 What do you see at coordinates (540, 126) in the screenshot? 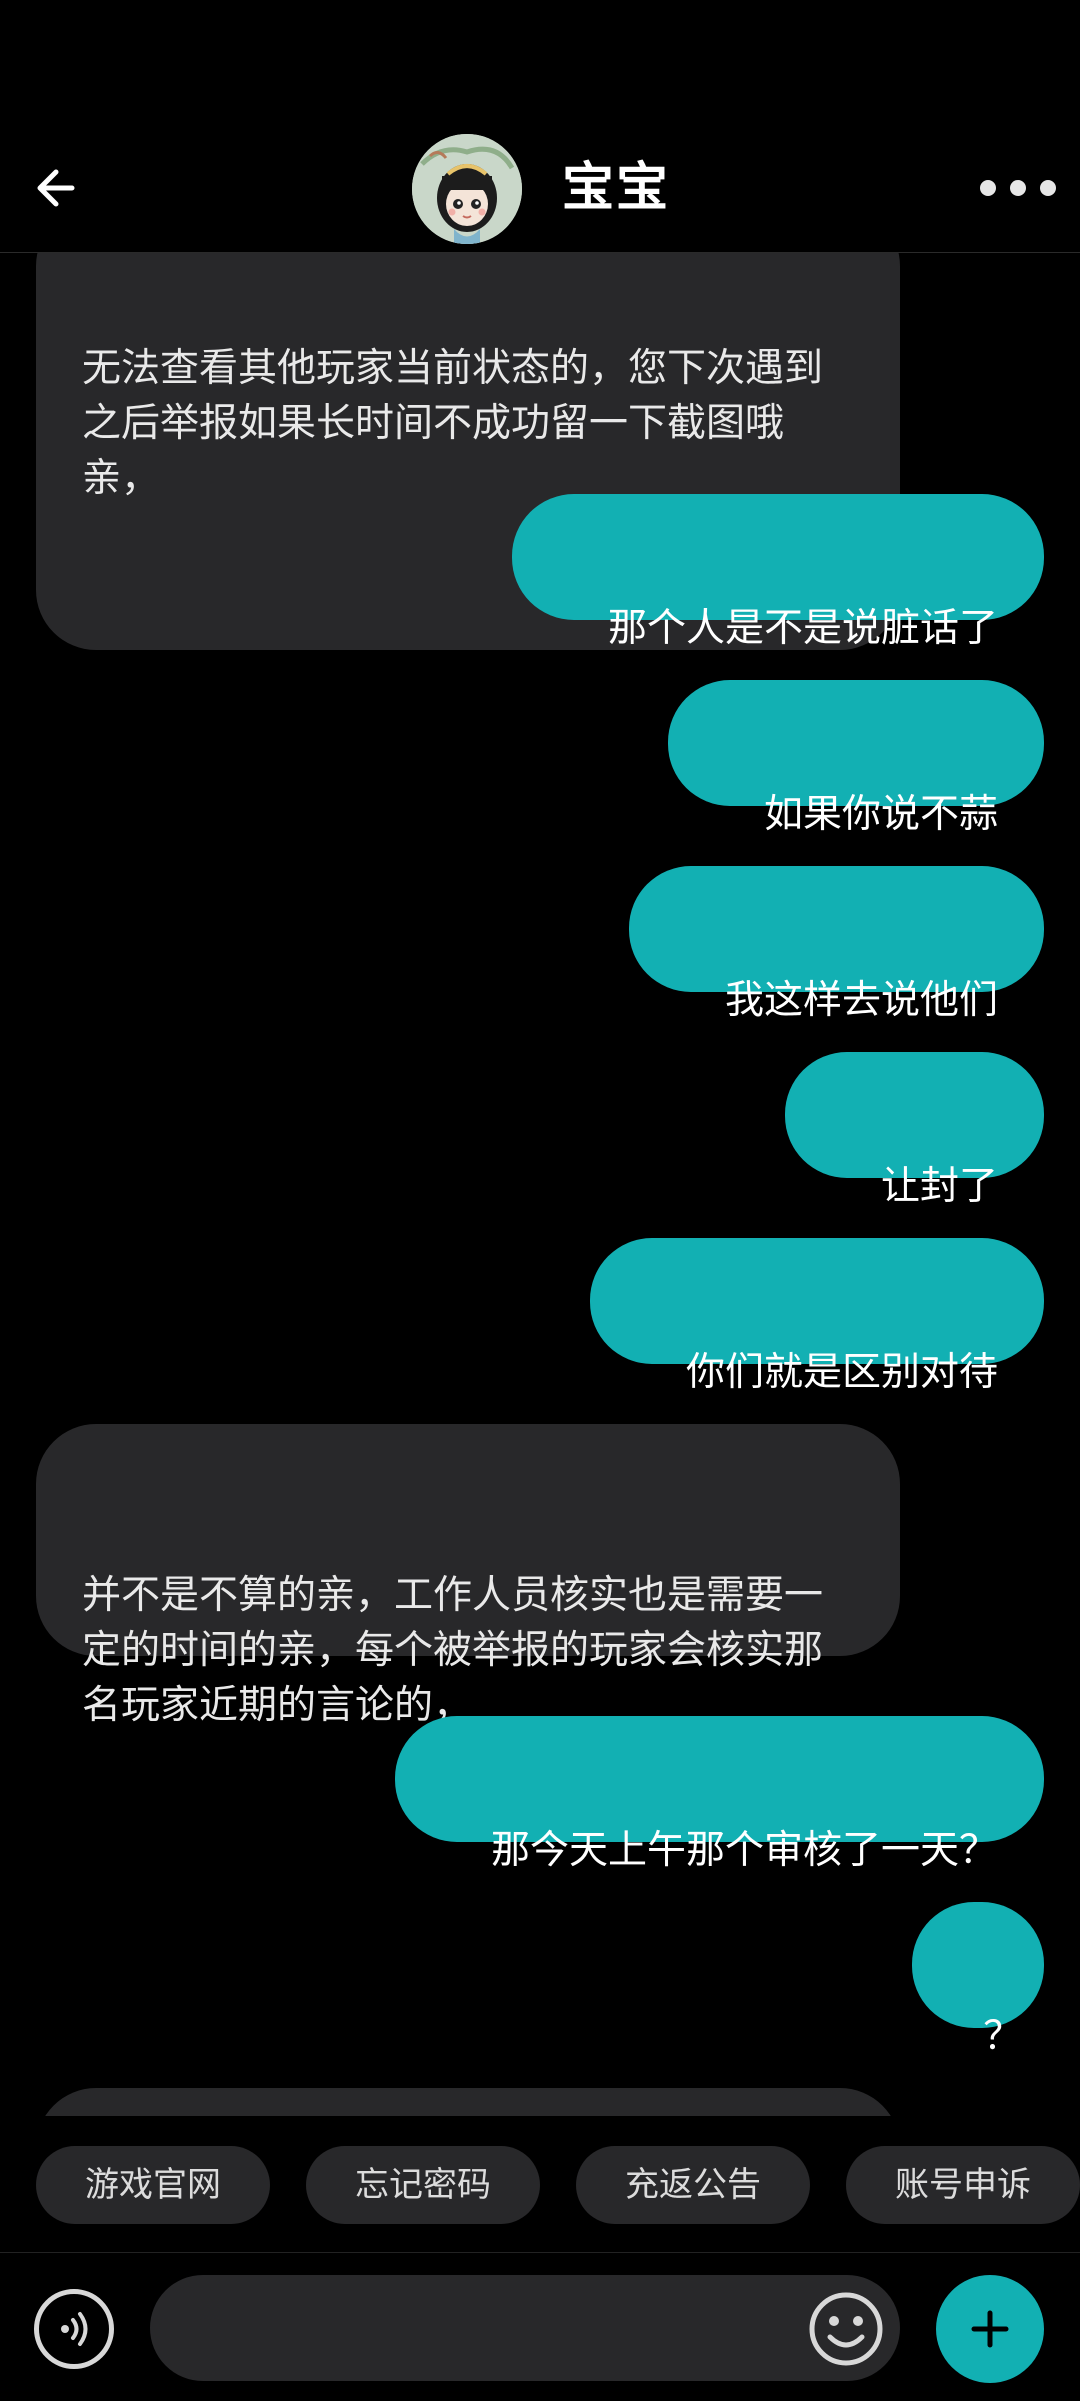
I see `chat-header: 宝宝` at bounding box center [540, 126].